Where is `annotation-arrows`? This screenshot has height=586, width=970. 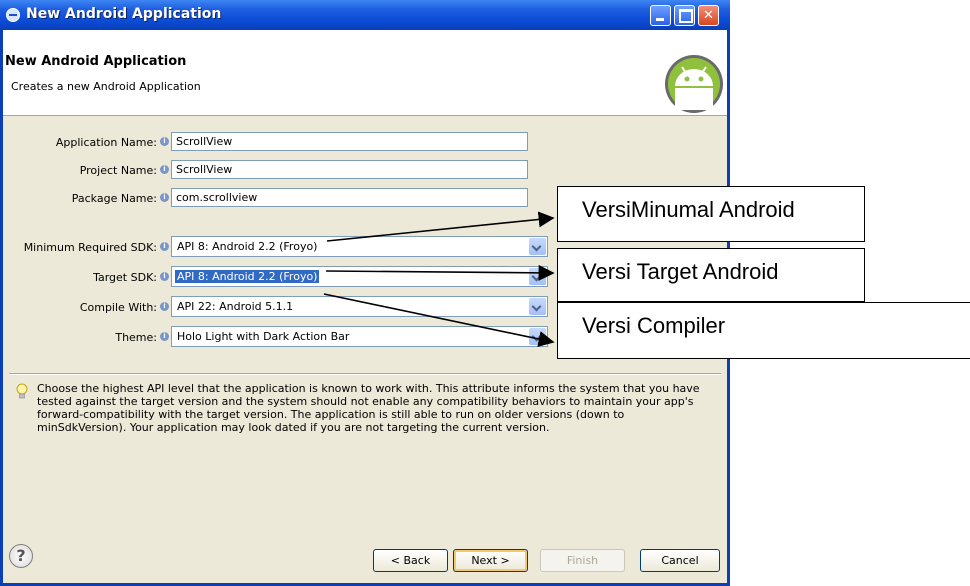 annotation-arrows is located at coordinates (439, 279).